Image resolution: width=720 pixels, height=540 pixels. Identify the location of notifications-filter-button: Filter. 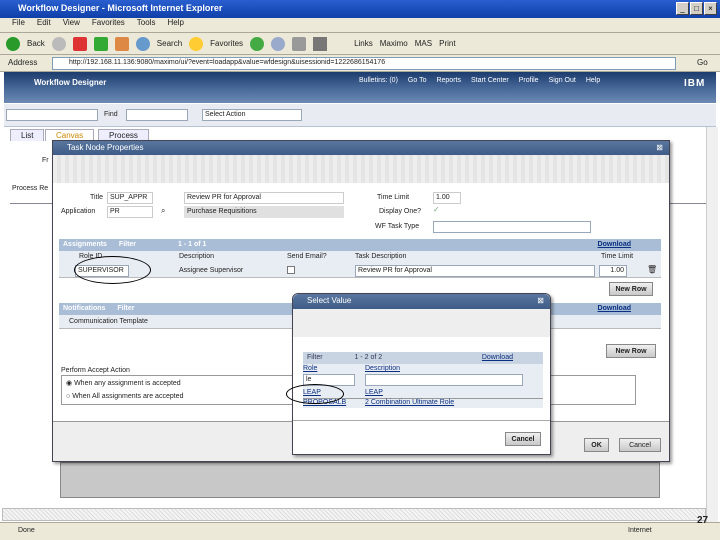
(125, 308).